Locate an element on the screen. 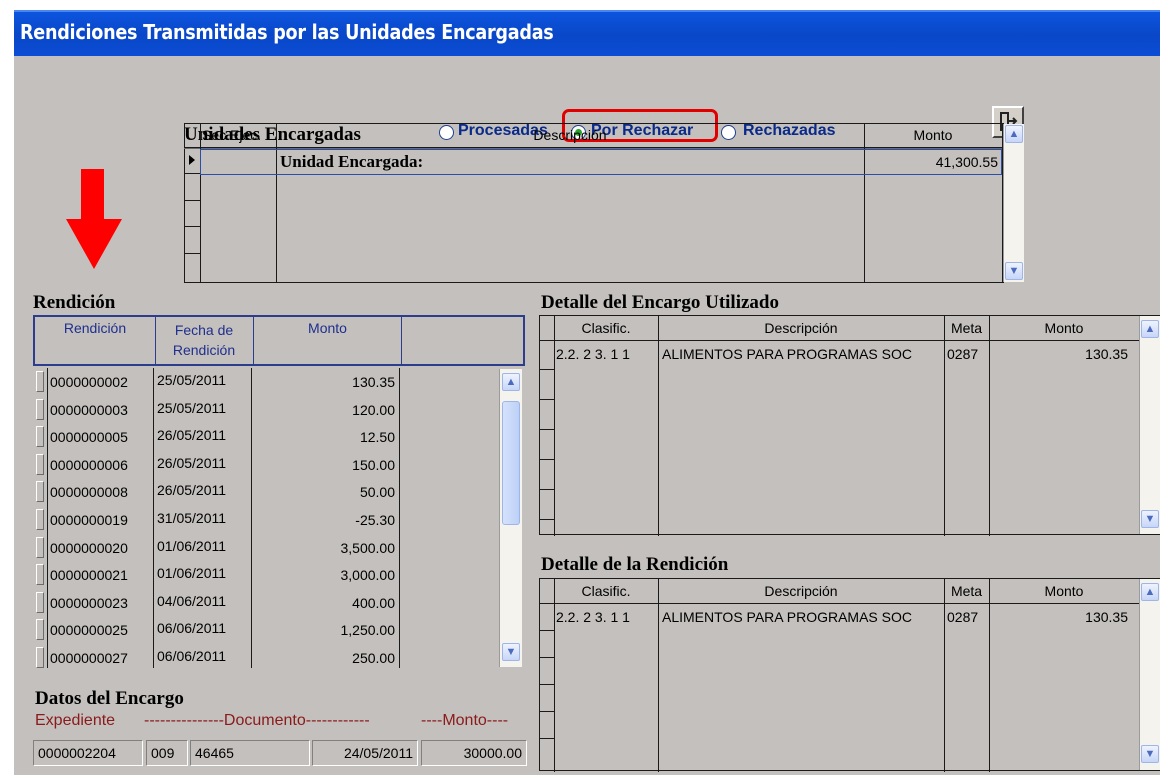  rendicion-fecha: 04/06/2011 is located at coordinates (192, 601).